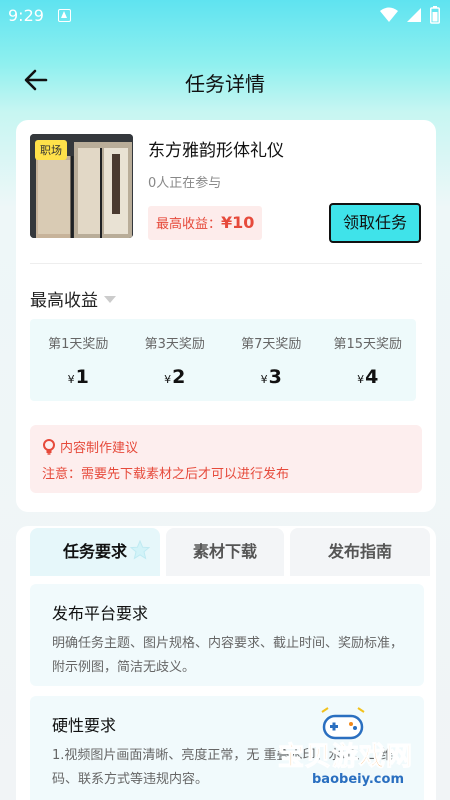  What do you see at coordinates (372, 377) in the screenshot?
I see `reward-value: 4` at bounding box center [372, 377].